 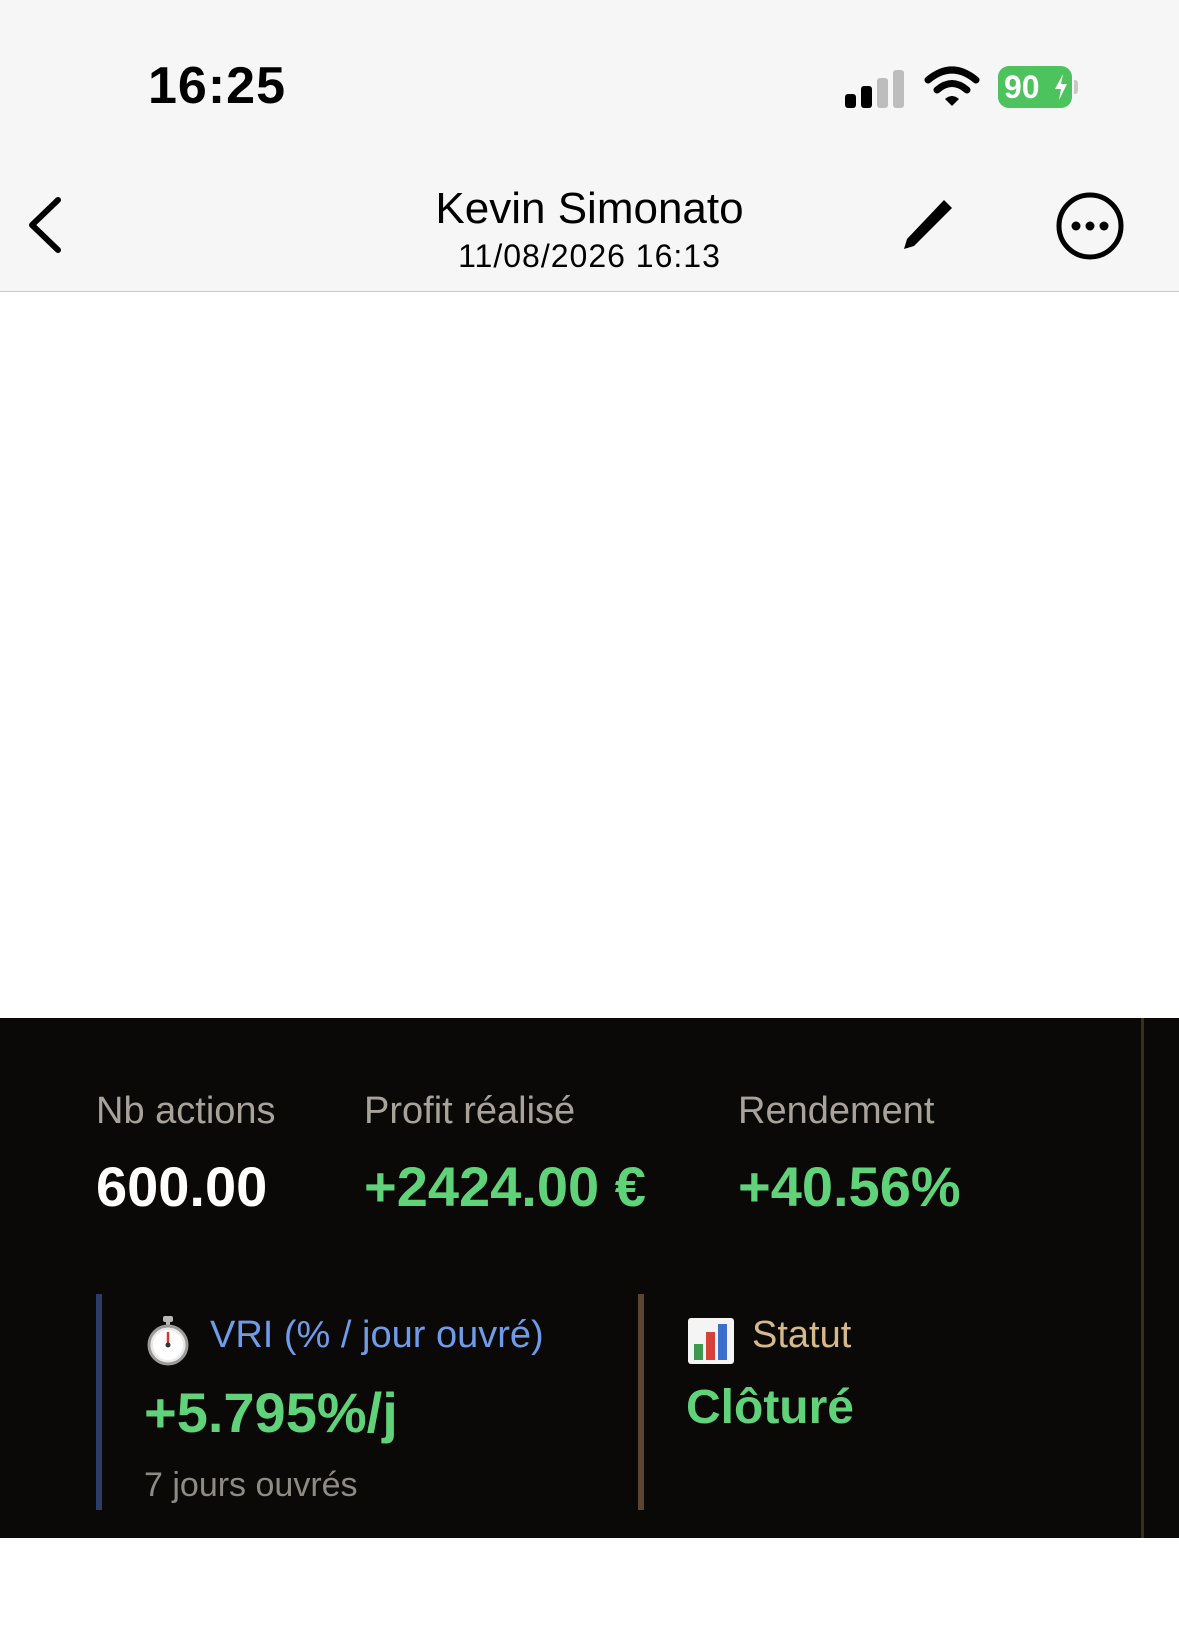 I want to click on battery-tip, so click(x=1076, y=87).